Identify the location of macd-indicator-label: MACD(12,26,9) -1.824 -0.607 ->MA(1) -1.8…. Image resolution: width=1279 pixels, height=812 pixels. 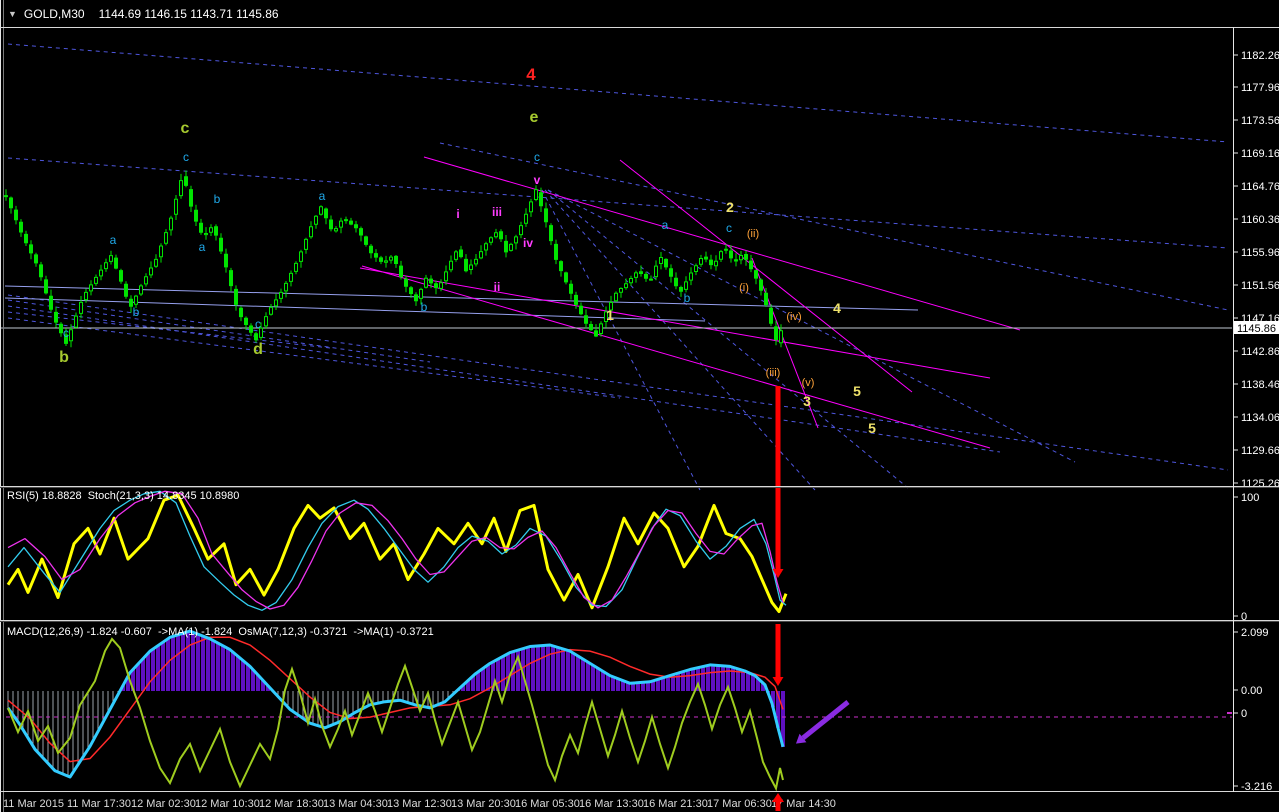
(220, 632).